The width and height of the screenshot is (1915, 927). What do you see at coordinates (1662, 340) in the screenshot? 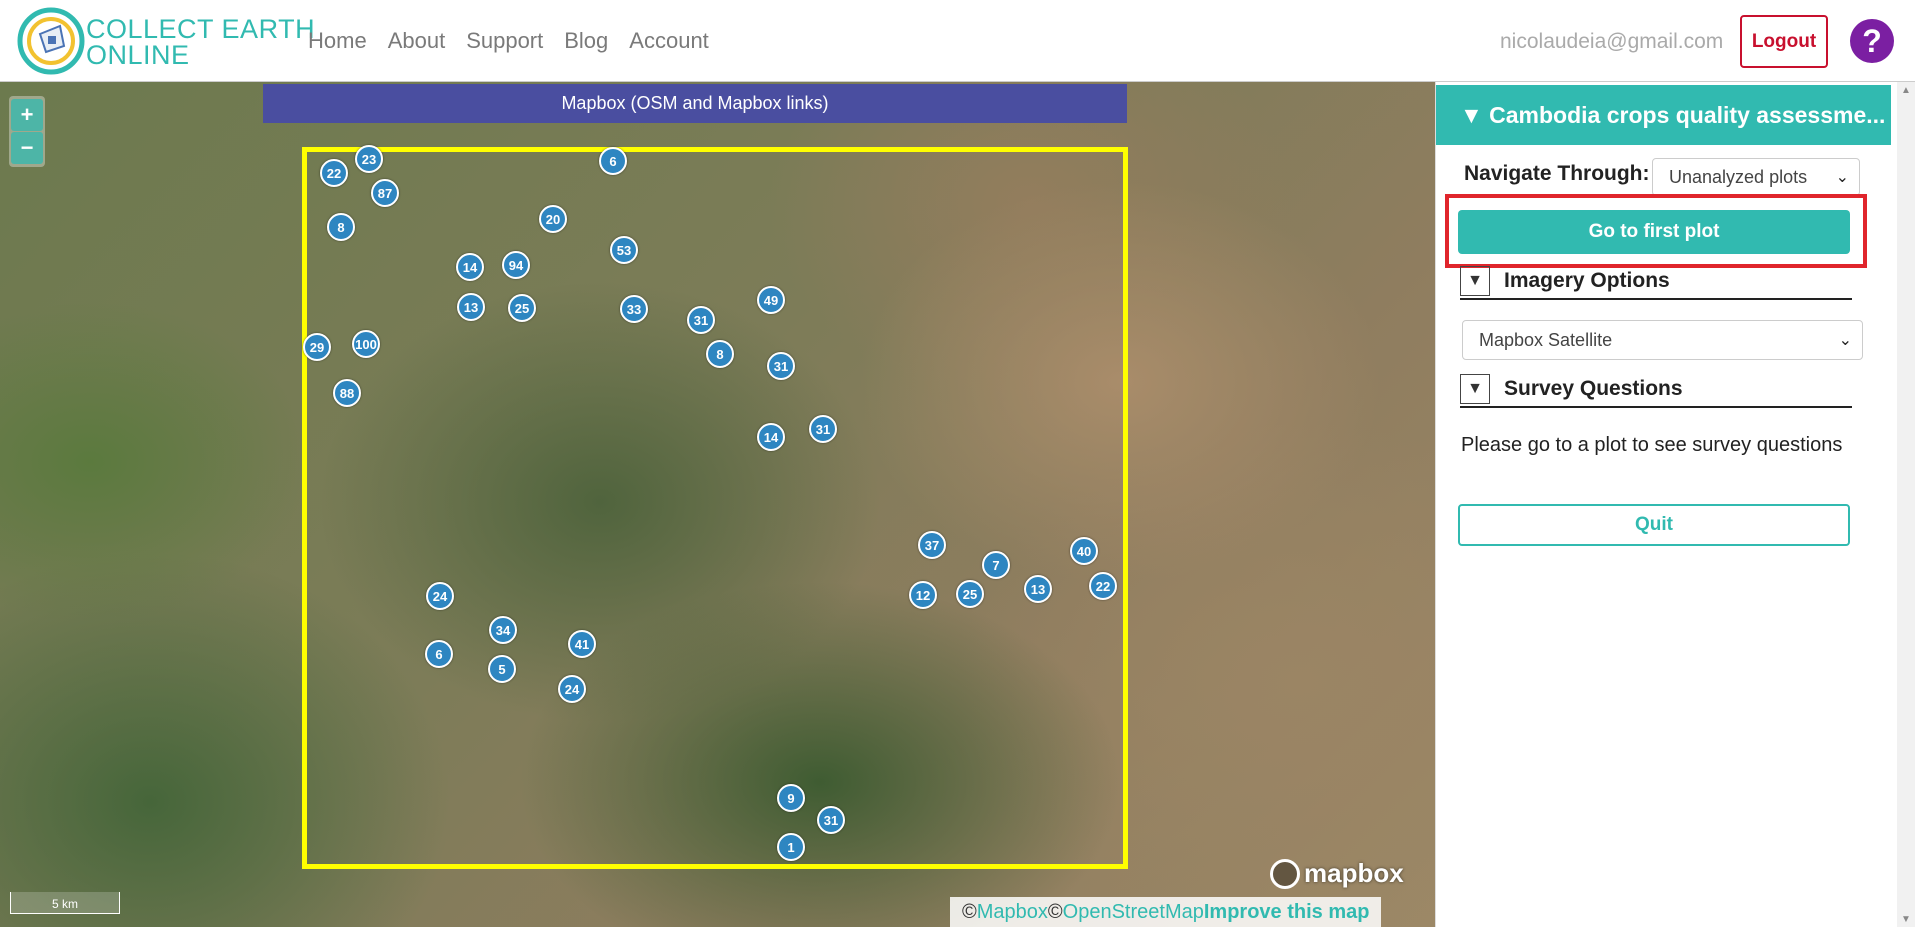
I see `imagery-select: Mapbox Satellite ⌄` at bounding box center [1662, 340].